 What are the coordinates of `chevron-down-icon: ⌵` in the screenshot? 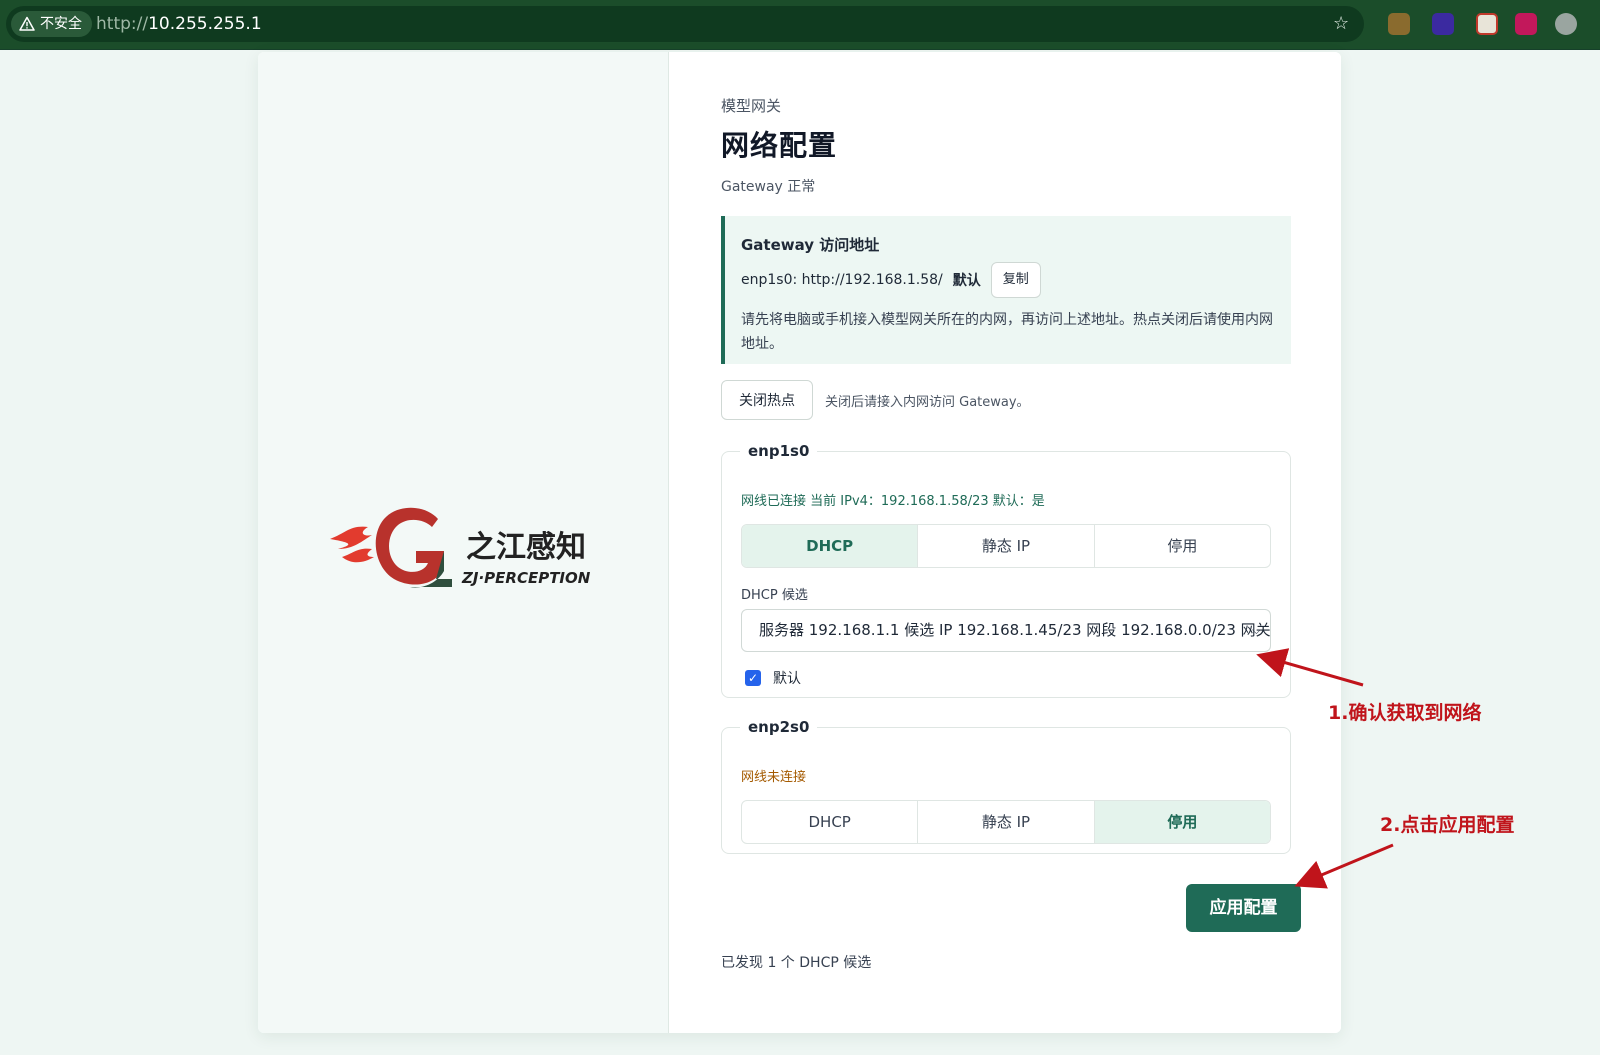 It's located at (1256, 630).